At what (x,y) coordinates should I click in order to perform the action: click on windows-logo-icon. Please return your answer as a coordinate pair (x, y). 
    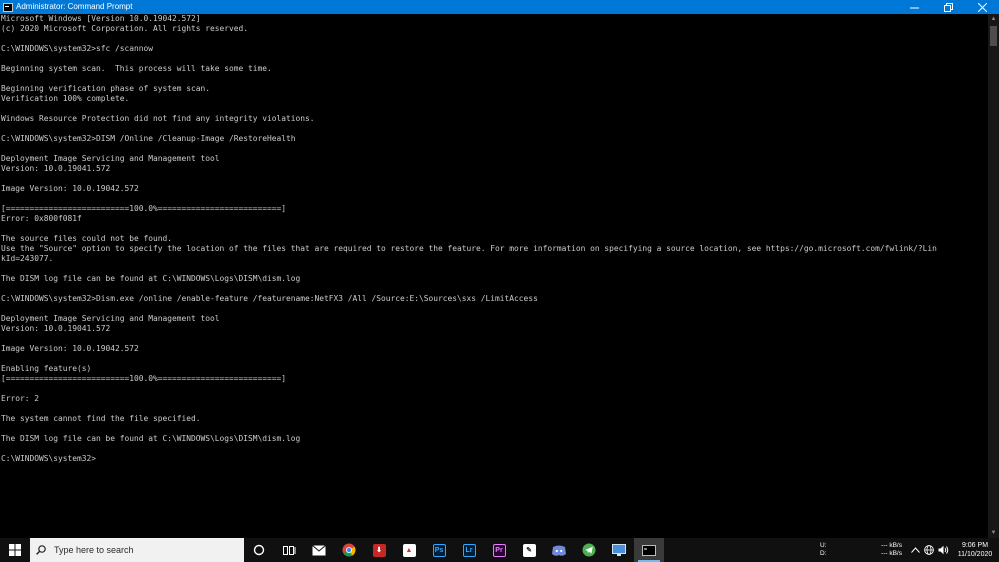
    Looking at the image, I should click on (15, 550).